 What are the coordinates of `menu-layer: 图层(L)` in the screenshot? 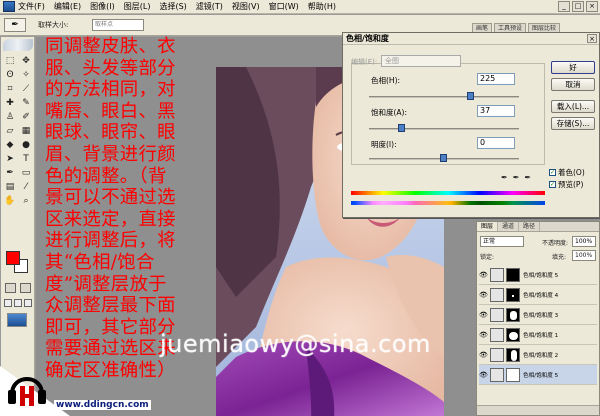 It's located at (137, 7).